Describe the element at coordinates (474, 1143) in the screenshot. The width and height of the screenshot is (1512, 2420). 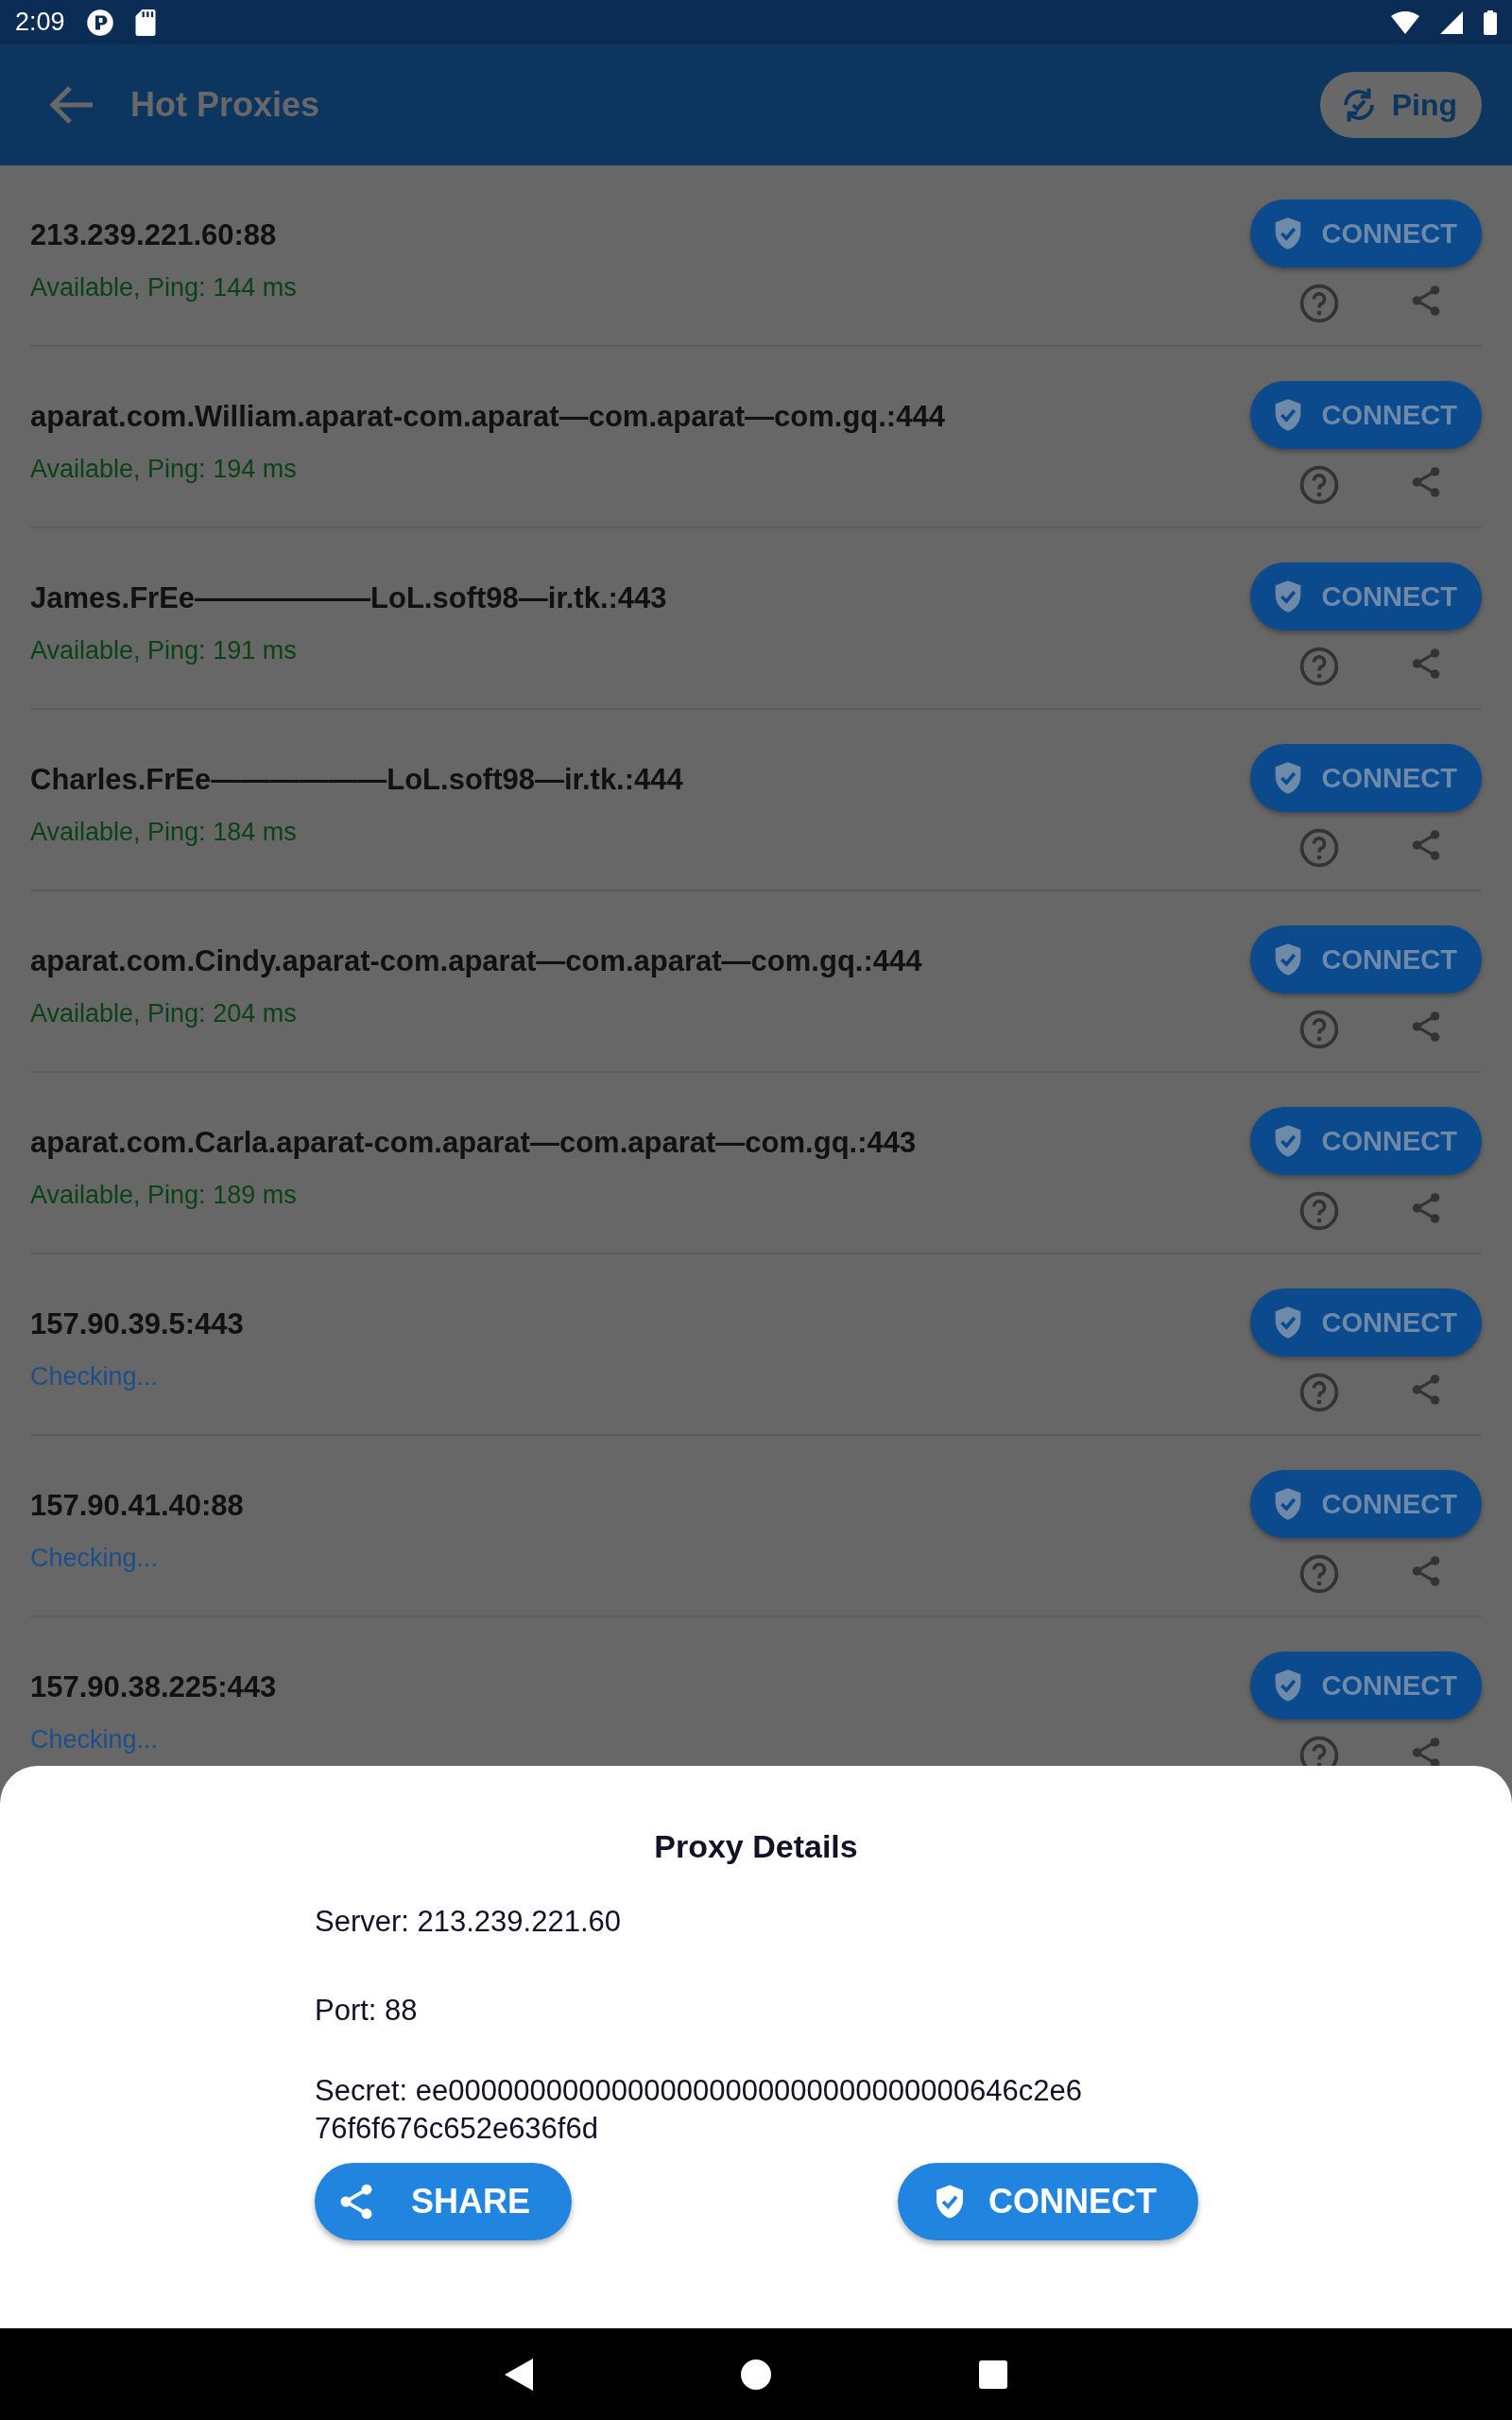
I see `proxy-address: aparat.com.Carla.aparat-com.aparat—com.aparat—com.gq.:443` at that location.